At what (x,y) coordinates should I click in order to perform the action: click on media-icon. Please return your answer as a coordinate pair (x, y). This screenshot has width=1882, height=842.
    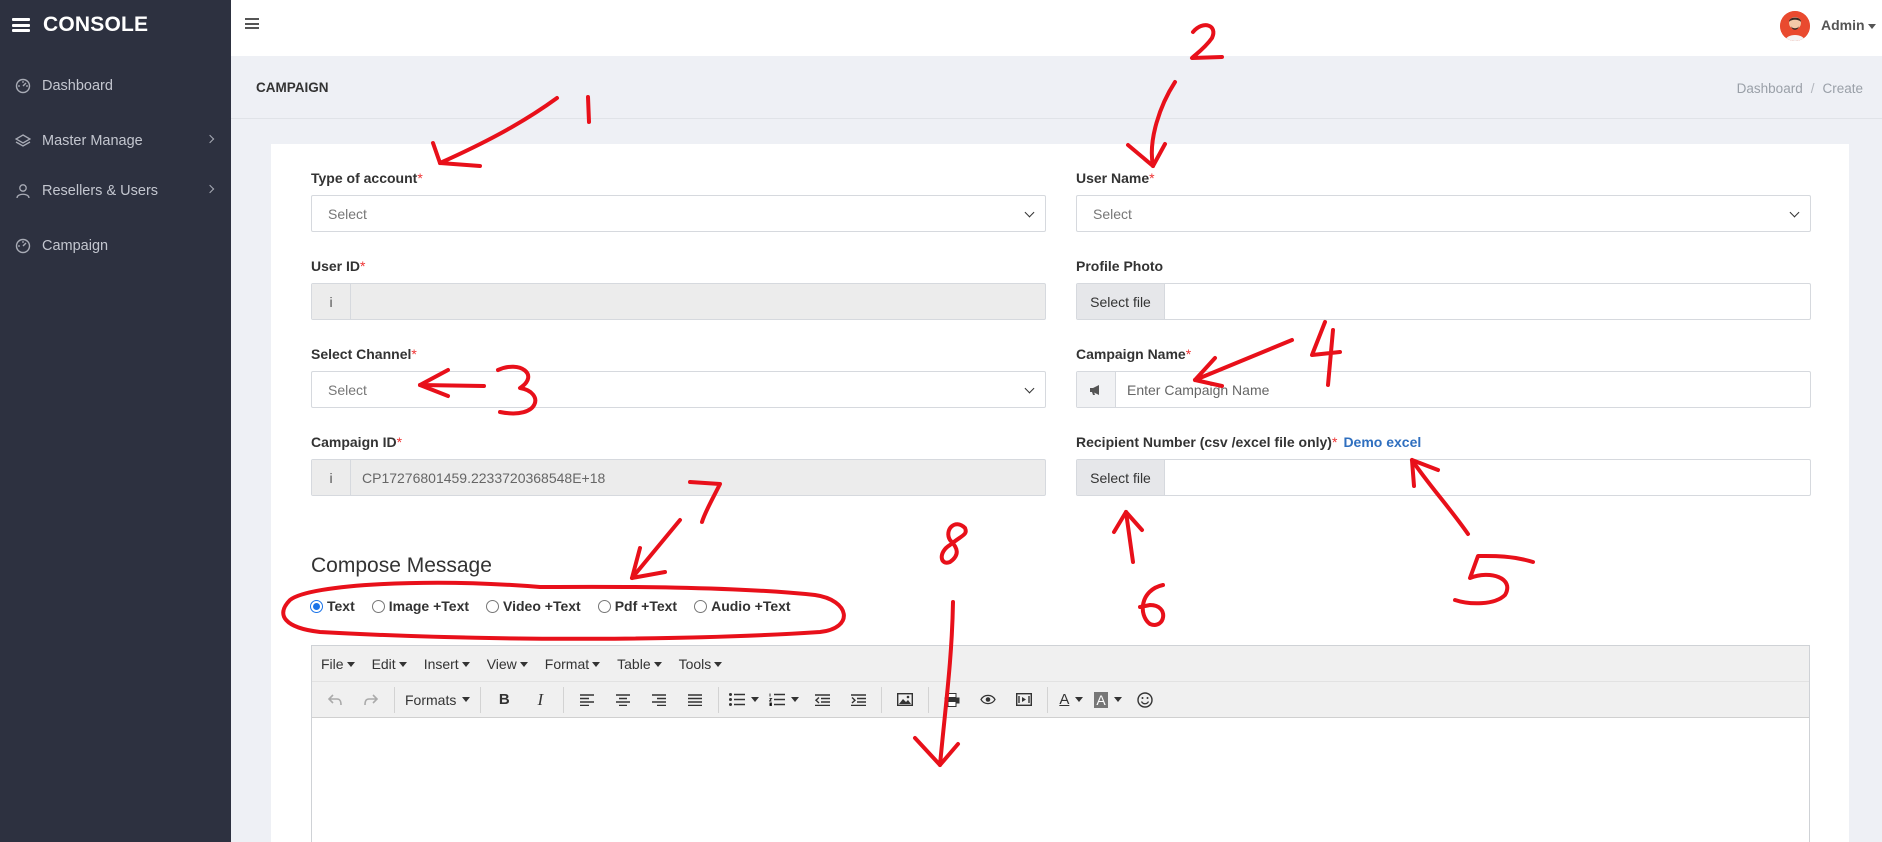
    Looking at the image, I should click on (1024, 700).